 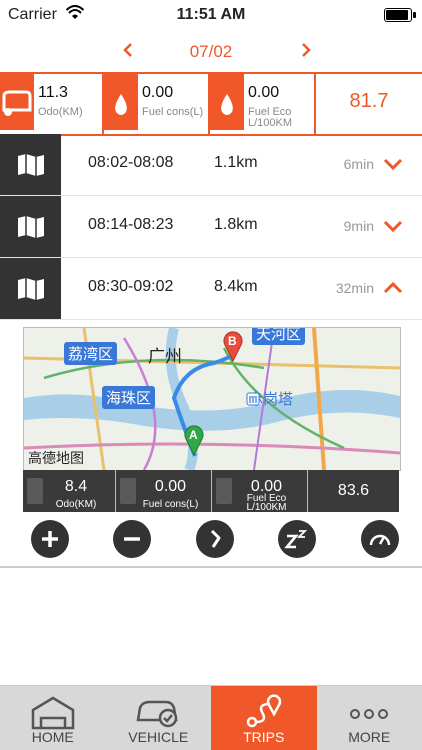 I want to click on tab-label: VEHICLE, so click(x=158, y=737).